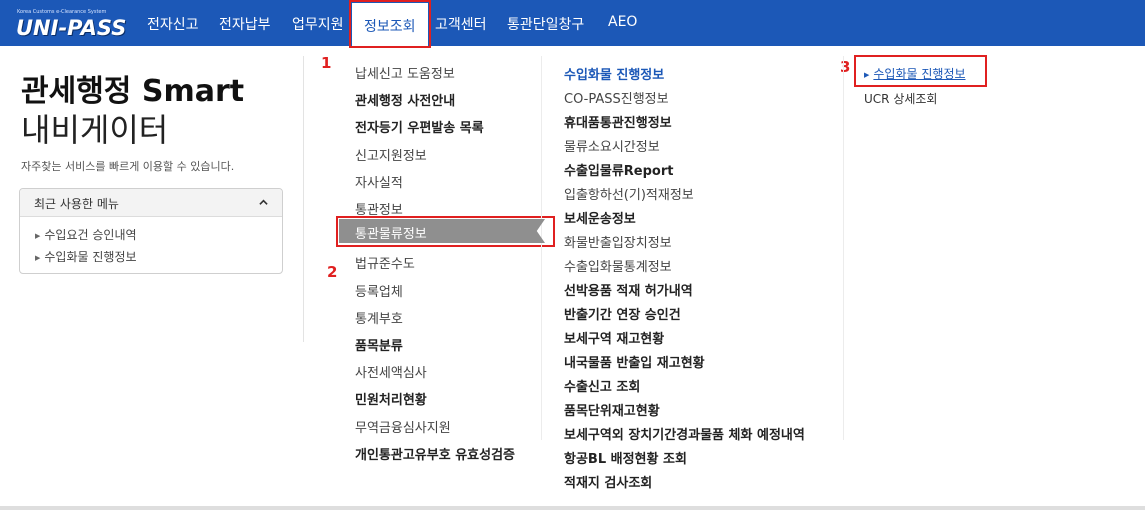  I want to click on logo-text: UNI-PASS, so click(71, 28).